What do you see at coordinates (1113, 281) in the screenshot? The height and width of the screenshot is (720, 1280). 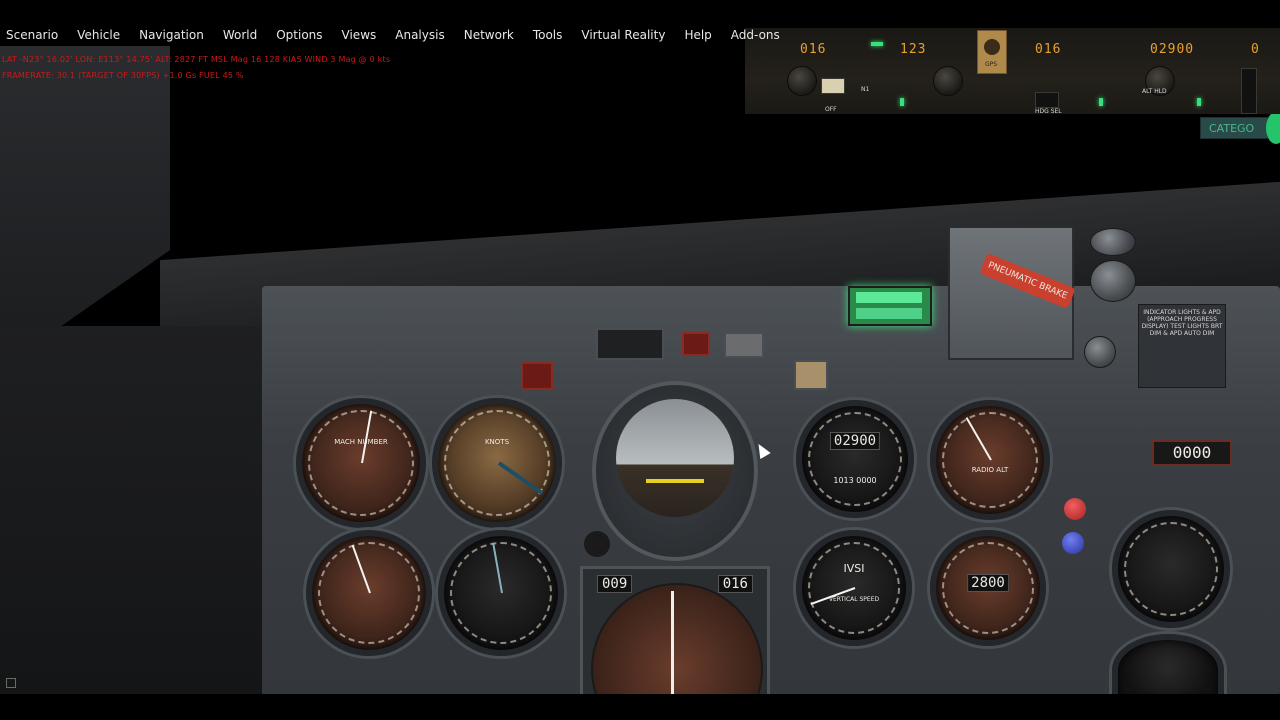 I see `knob-right` at bounding box center [1113, 281].